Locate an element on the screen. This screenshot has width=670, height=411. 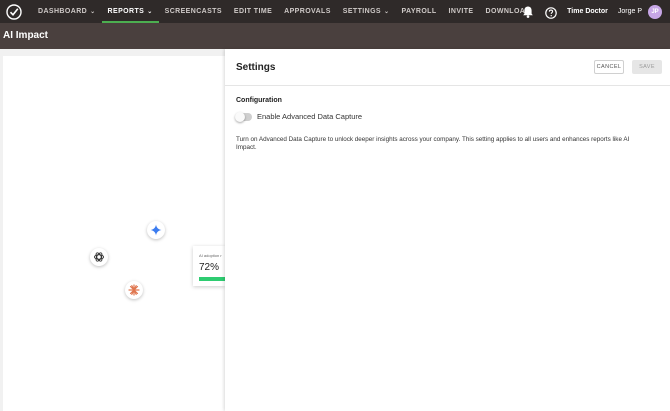
nav-approvals-label: APPROVALS is located at coordinates (307, 11).